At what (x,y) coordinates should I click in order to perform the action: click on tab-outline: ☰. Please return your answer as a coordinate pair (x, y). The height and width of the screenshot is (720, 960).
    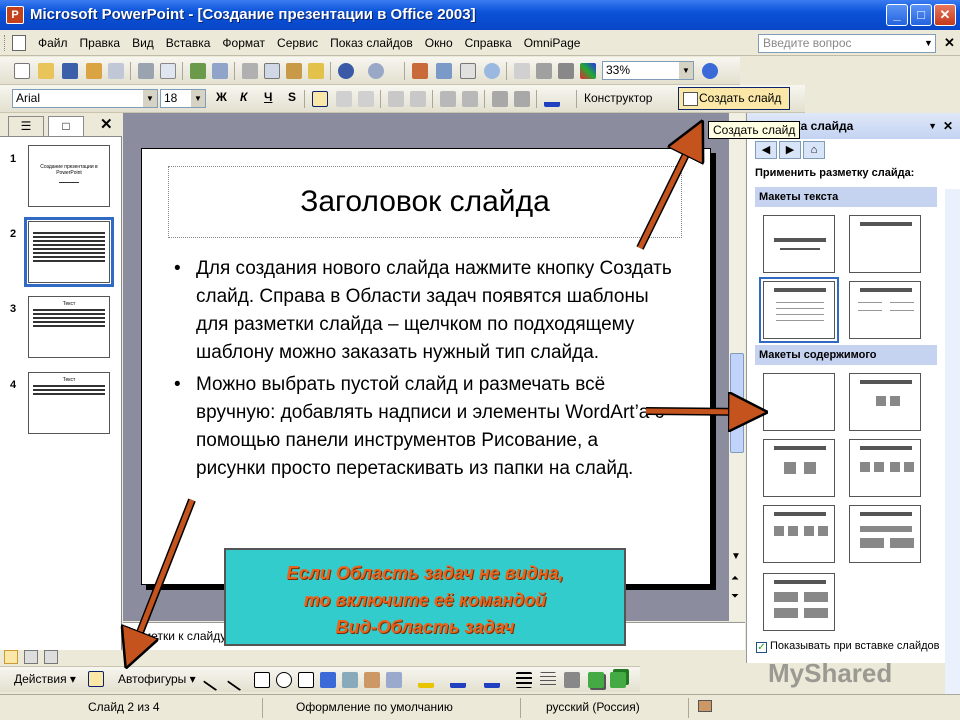
    Looking at the image, I should click on (26, 126).